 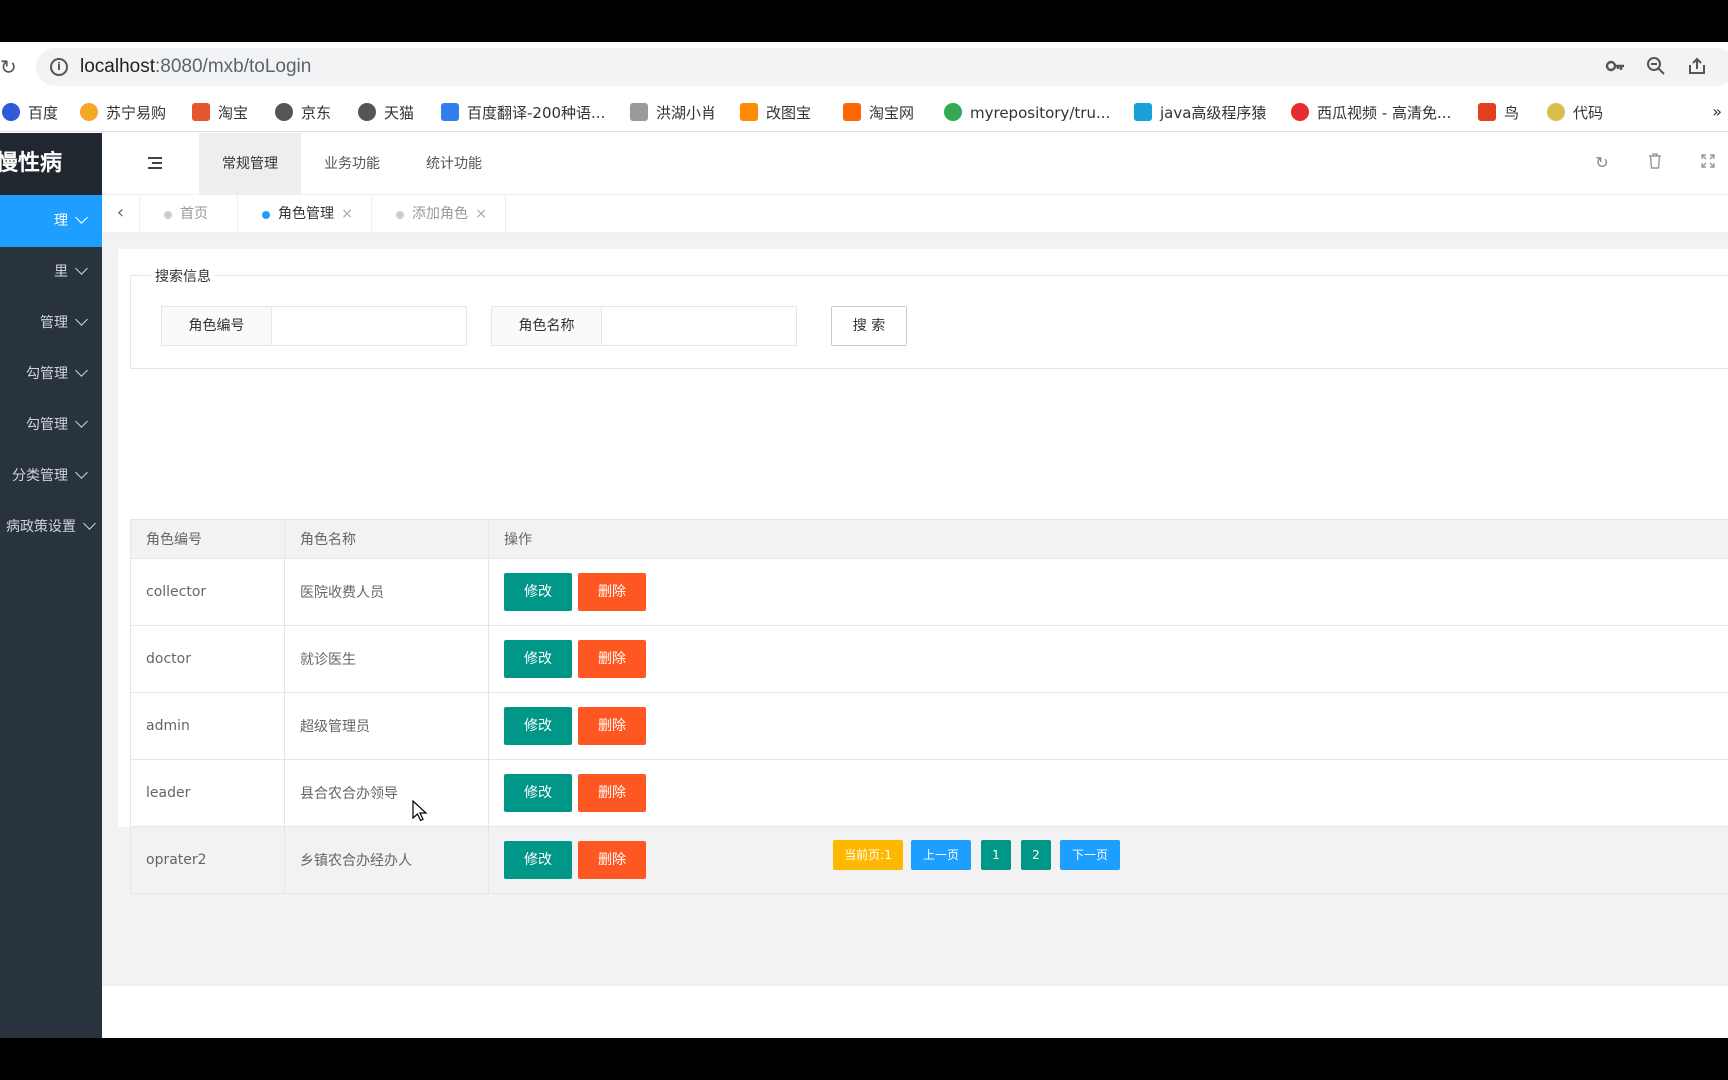 I want to click on bookmark-taobao: 淘宝, so click(x=220, y=113).